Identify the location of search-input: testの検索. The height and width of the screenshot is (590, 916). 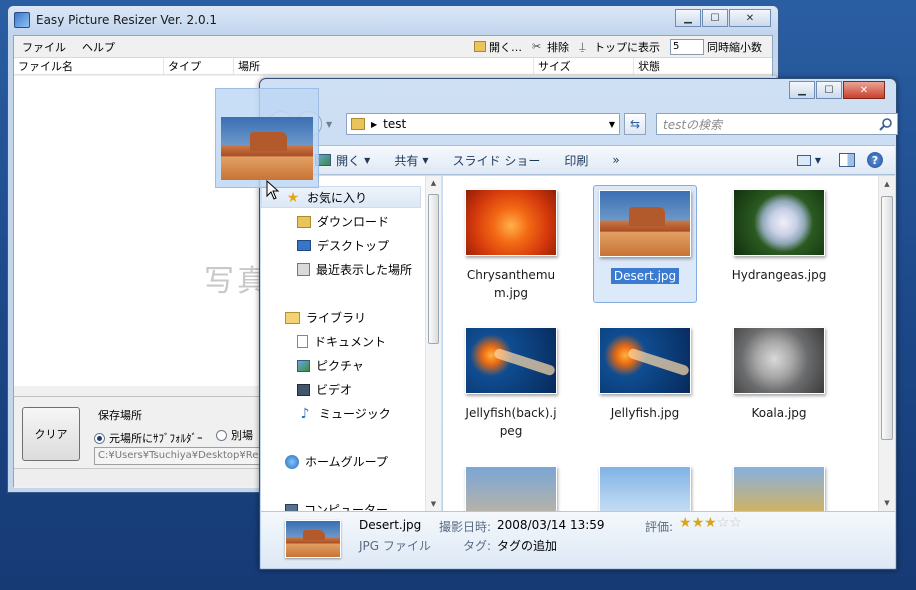
(777, 124).